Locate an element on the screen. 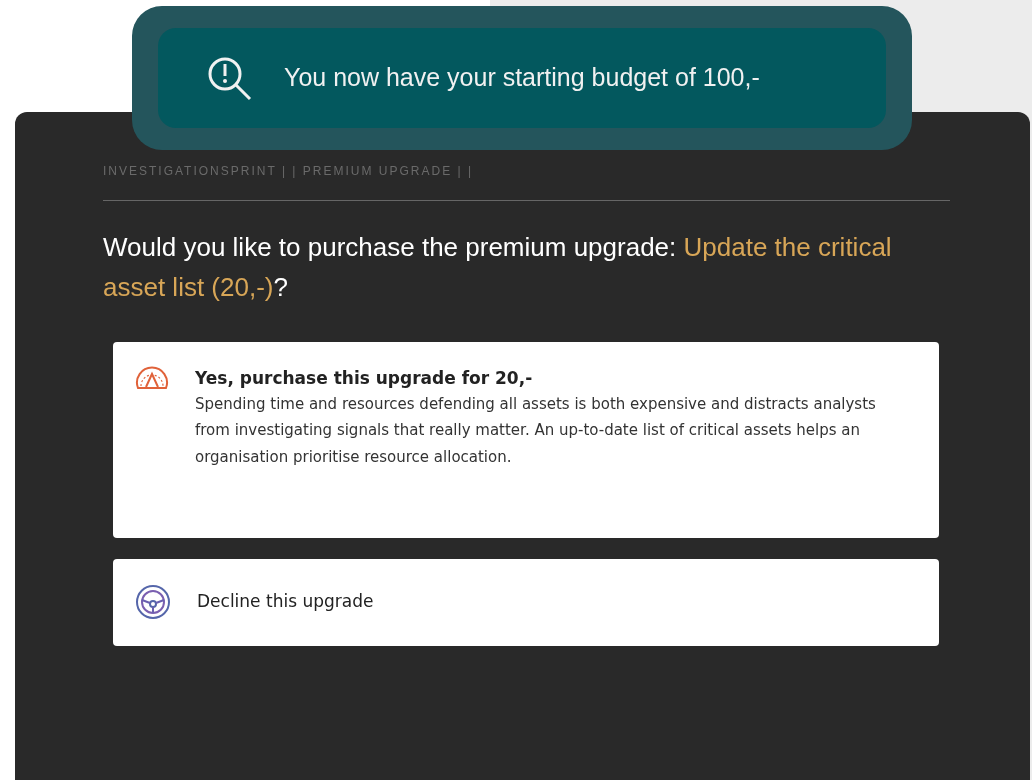  alert-search-icon is located at coordinates (230, 78).